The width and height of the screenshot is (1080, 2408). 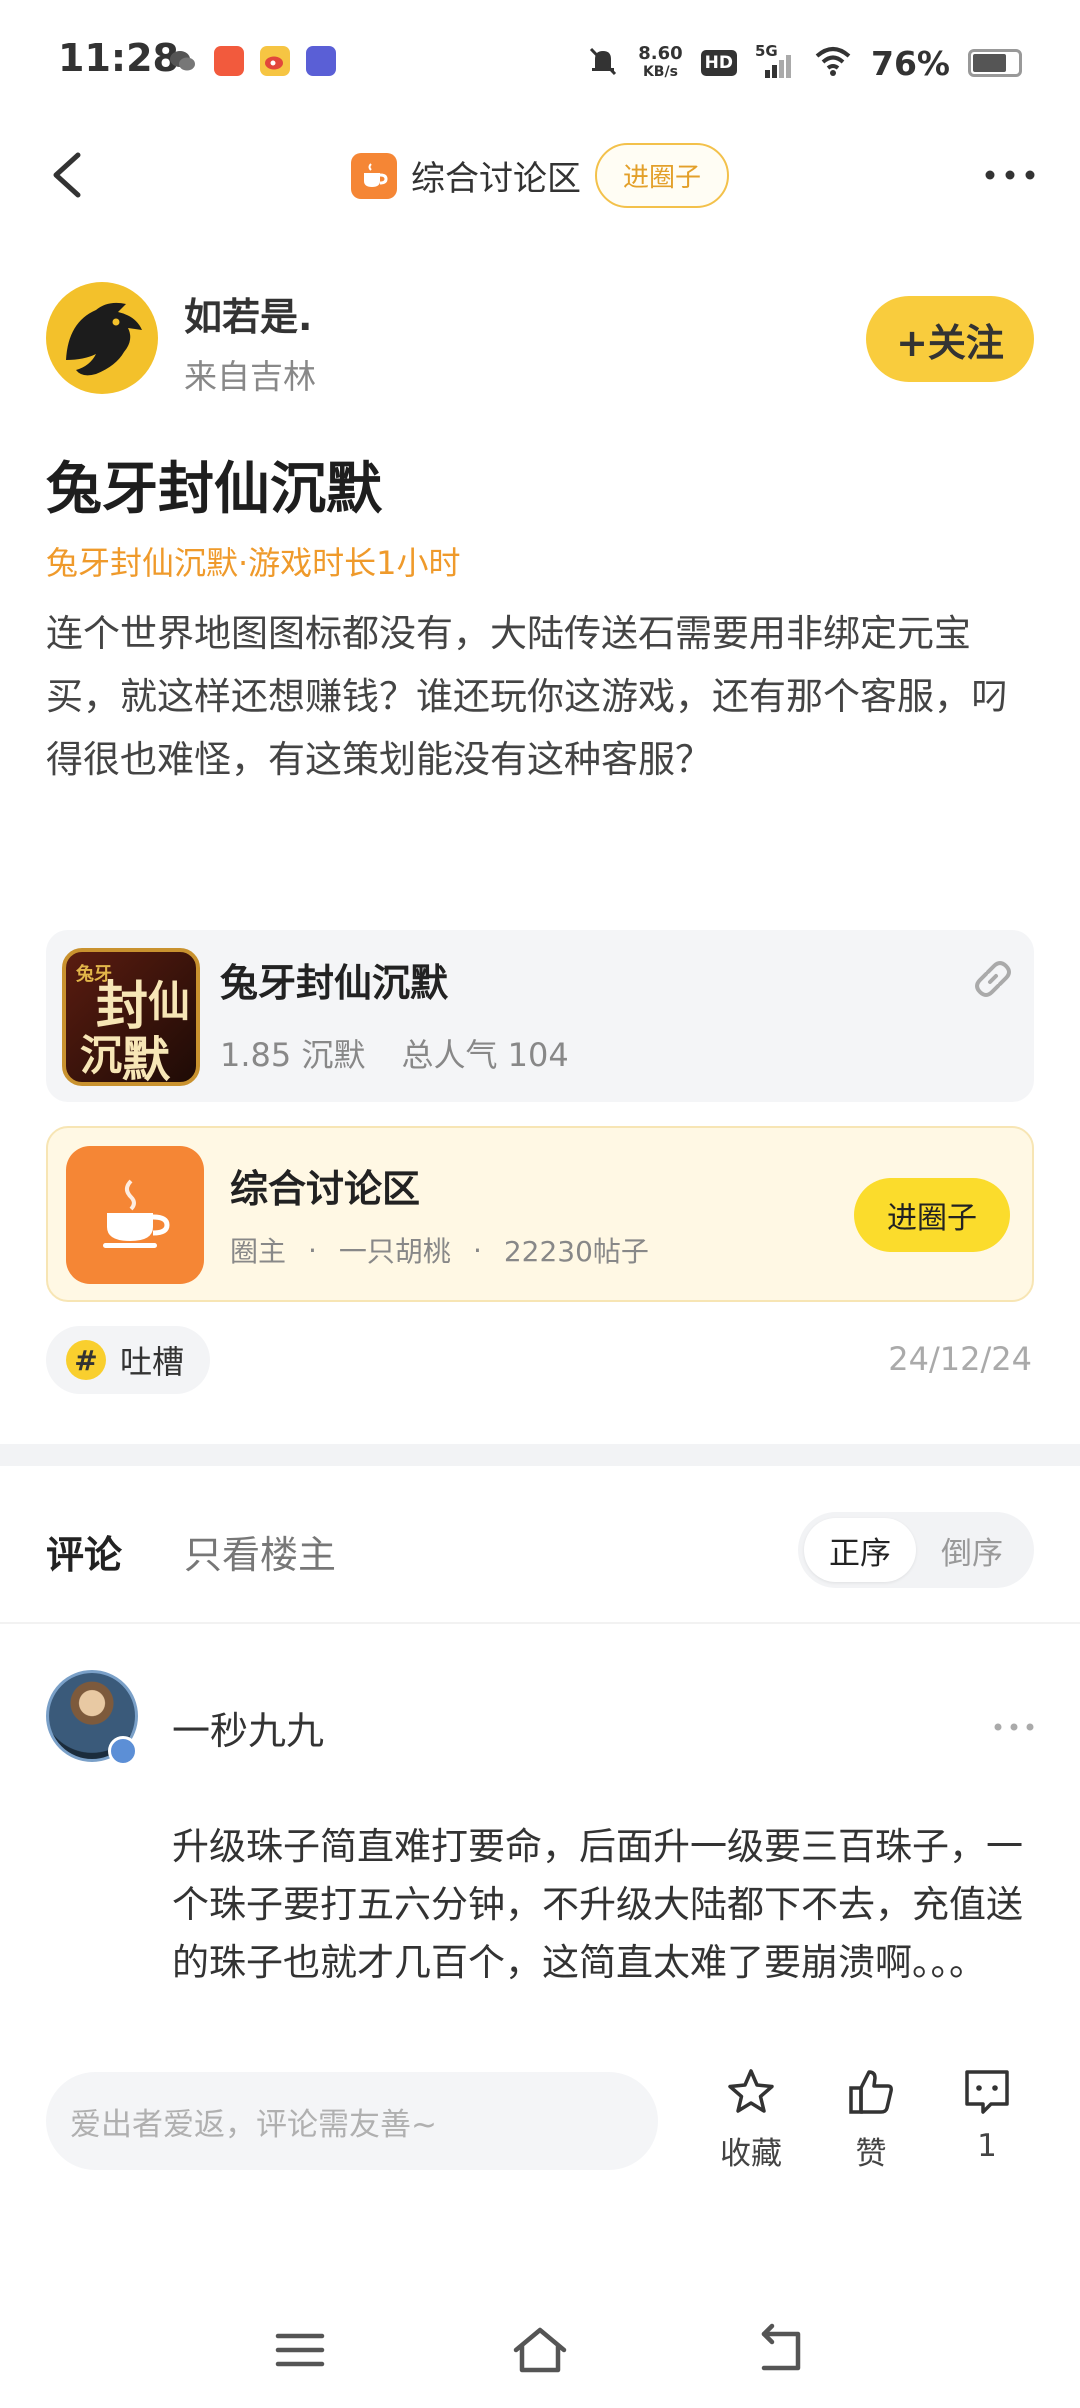 What do you see at coordinates (258, 1251) in the screenshot?
I see `circle-owner-label: 圈主` at bounding box center [258, 1251].